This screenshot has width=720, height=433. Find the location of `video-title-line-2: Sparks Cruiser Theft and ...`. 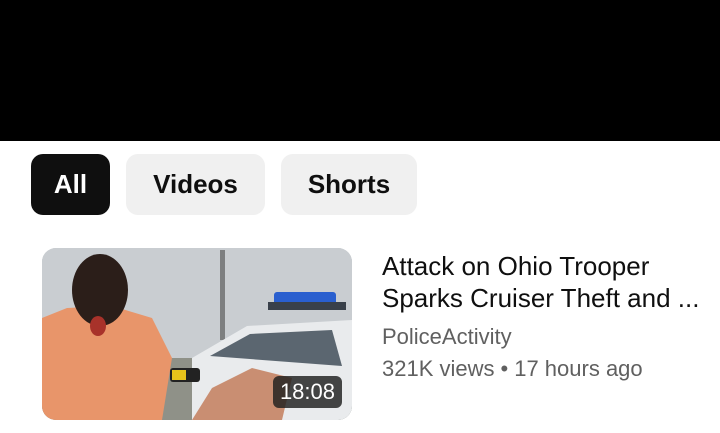

video-title-line-2: Sparks Cruiser Theft and ... is located at coordinates (541, 298).